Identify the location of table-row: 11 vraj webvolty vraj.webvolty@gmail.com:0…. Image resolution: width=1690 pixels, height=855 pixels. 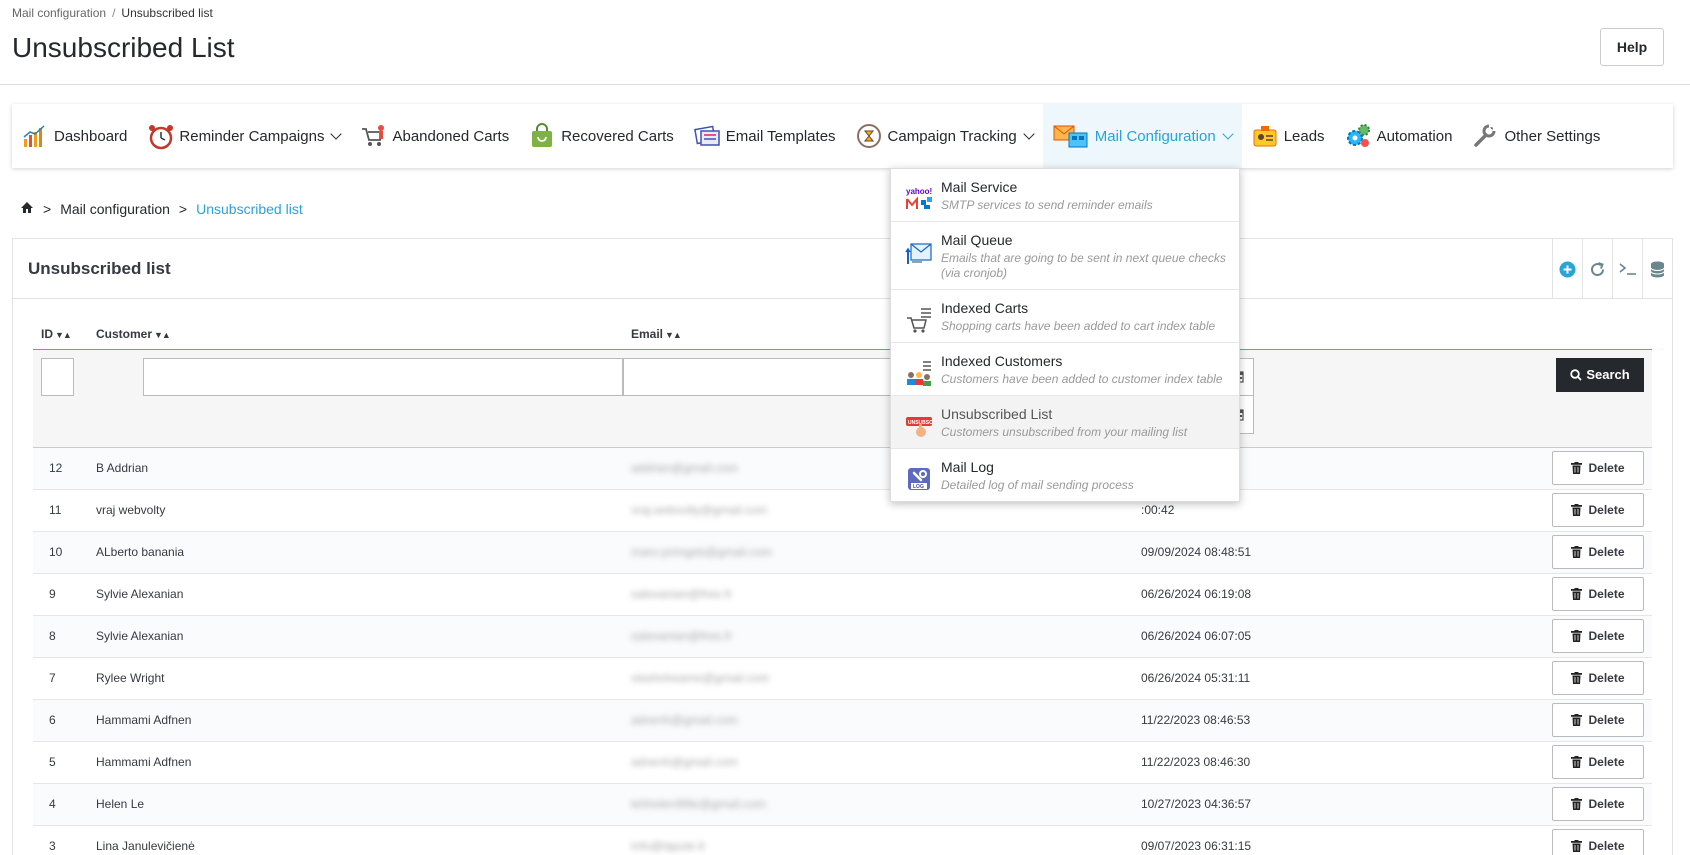
(842, 510).